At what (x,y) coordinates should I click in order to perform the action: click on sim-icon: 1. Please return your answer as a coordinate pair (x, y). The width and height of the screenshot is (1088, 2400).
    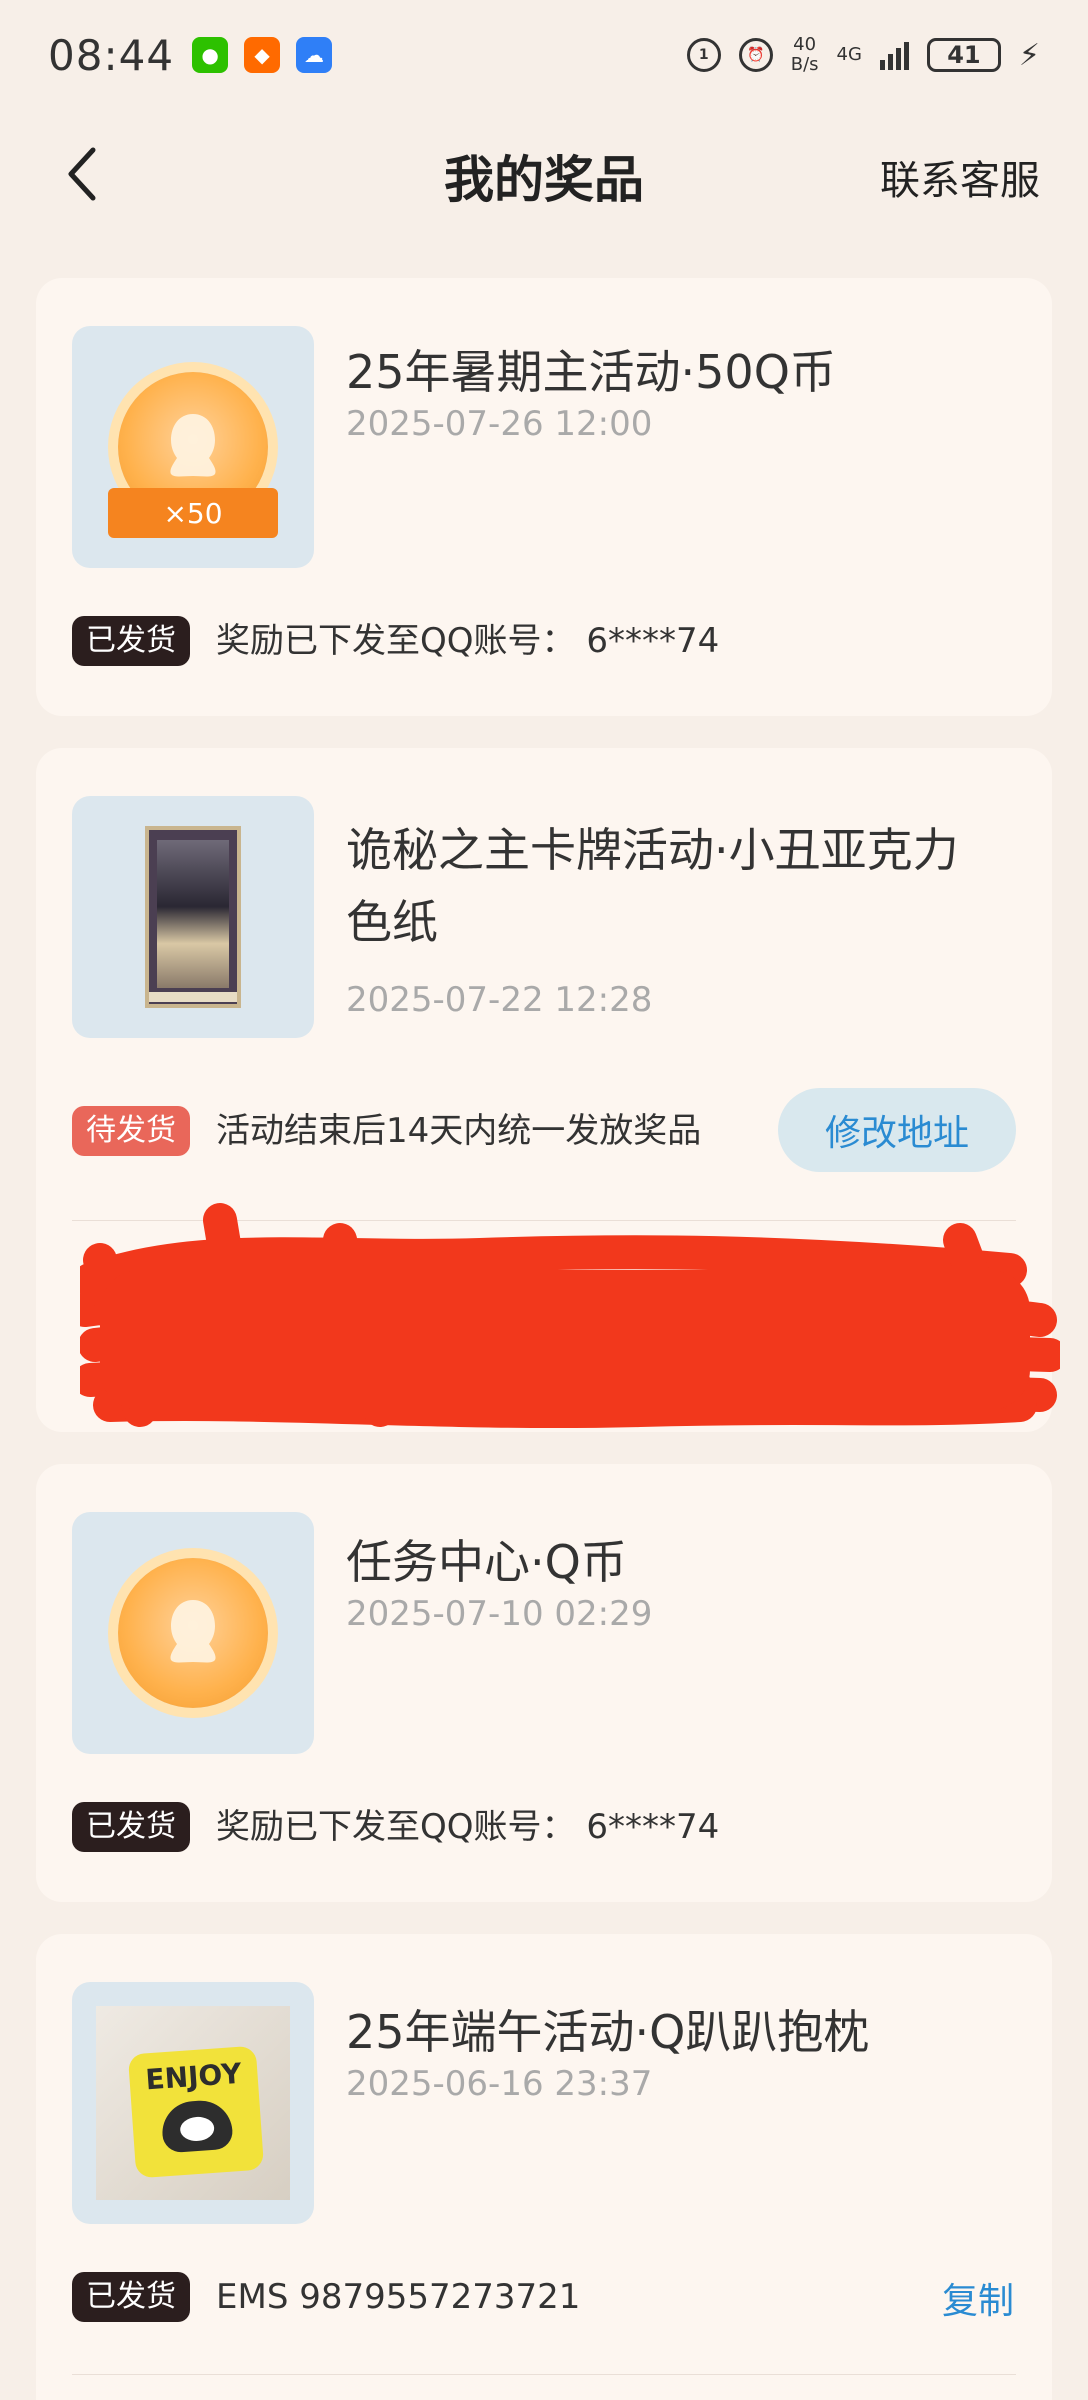
    Looking at the image, I should click on (703, 55).